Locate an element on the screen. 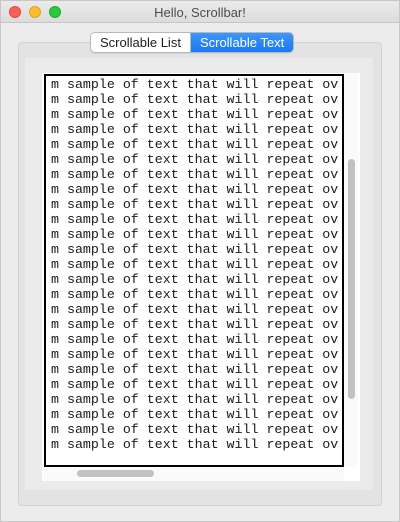  window-title: Hello, Scrollbar! is located at coordinates (200, 12).